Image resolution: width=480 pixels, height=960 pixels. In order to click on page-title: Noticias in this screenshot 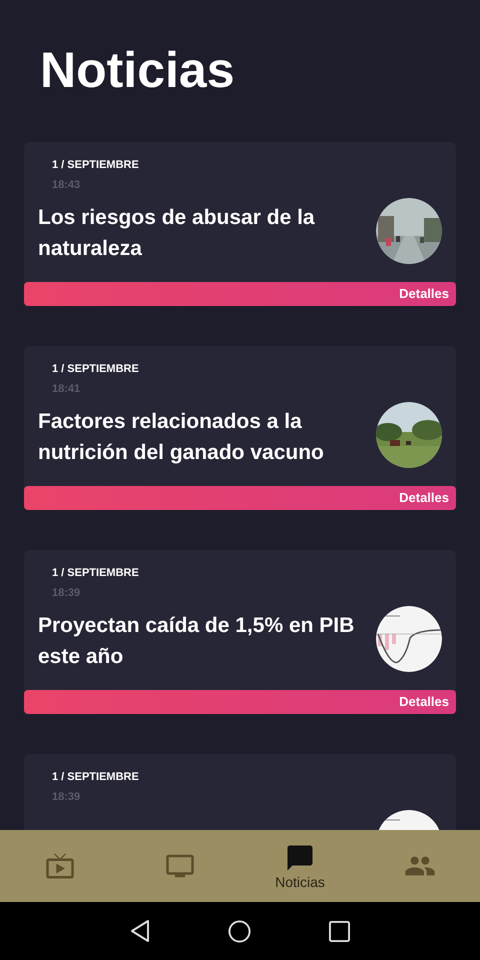, I will do `click(137, 70)`.